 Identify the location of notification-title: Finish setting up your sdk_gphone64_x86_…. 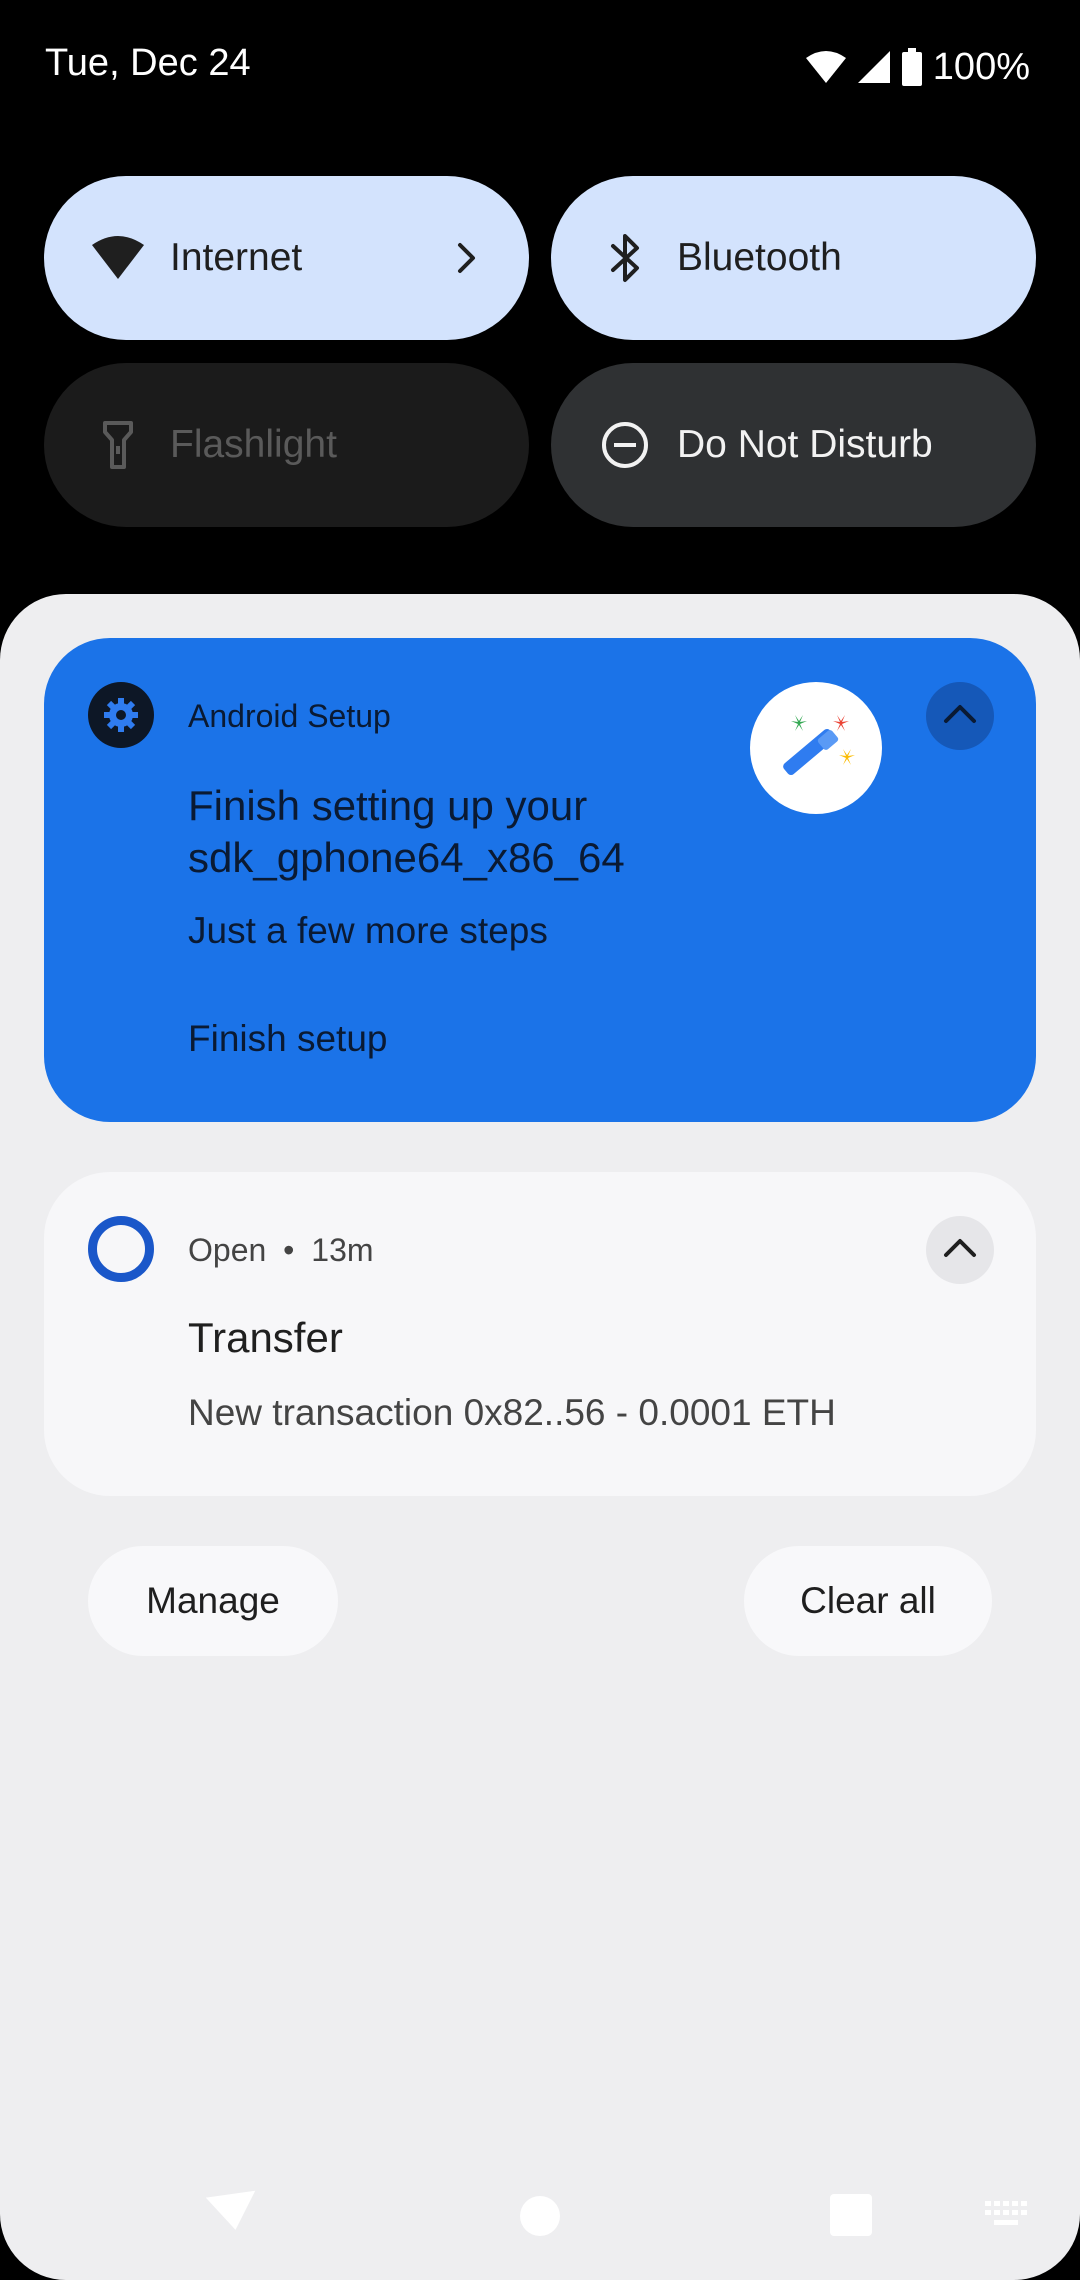
(406, 831).